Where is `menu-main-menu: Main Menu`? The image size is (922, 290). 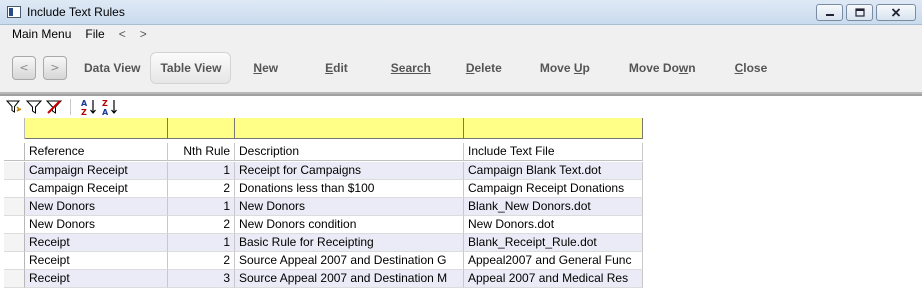
menu-main-menu: Main Menu is located at coordinates (39, 34).